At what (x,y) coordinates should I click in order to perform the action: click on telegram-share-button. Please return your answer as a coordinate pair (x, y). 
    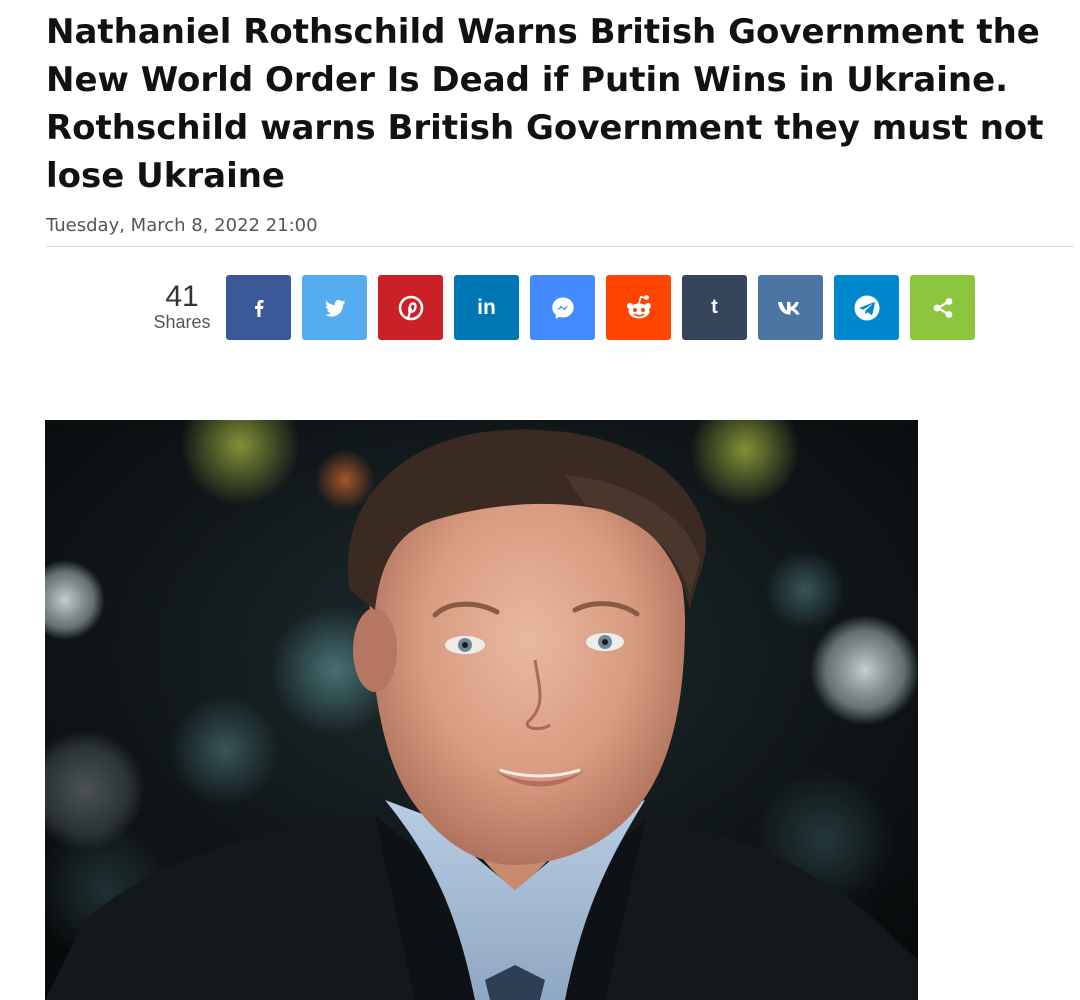
    Looking at the image, I should click on (866, 307).